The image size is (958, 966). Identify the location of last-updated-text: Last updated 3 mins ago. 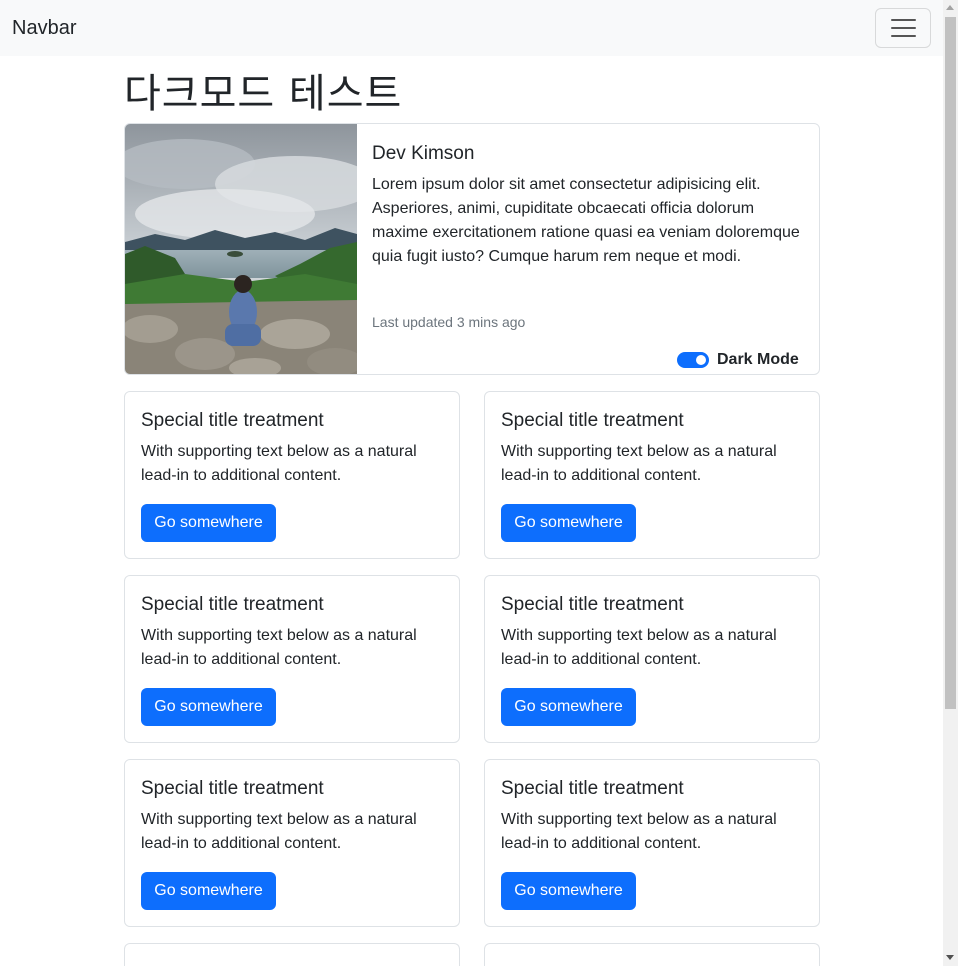
(449, 322).